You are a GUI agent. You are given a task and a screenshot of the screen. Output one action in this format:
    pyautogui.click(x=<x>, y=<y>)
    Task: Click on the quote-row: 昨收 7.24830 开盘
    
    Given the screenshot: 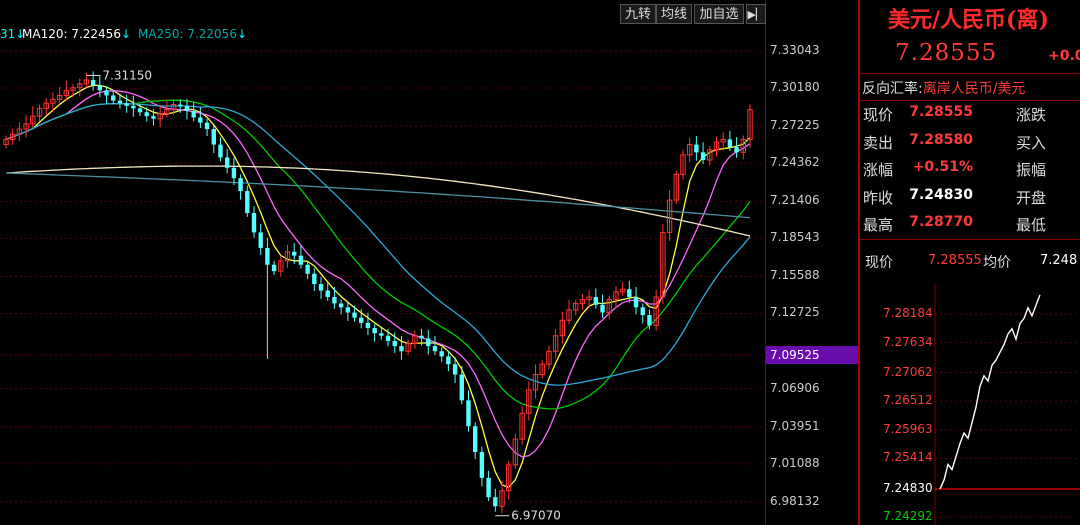 What is the action you would take?
    pyautogui.click(x=971, y=198)
    